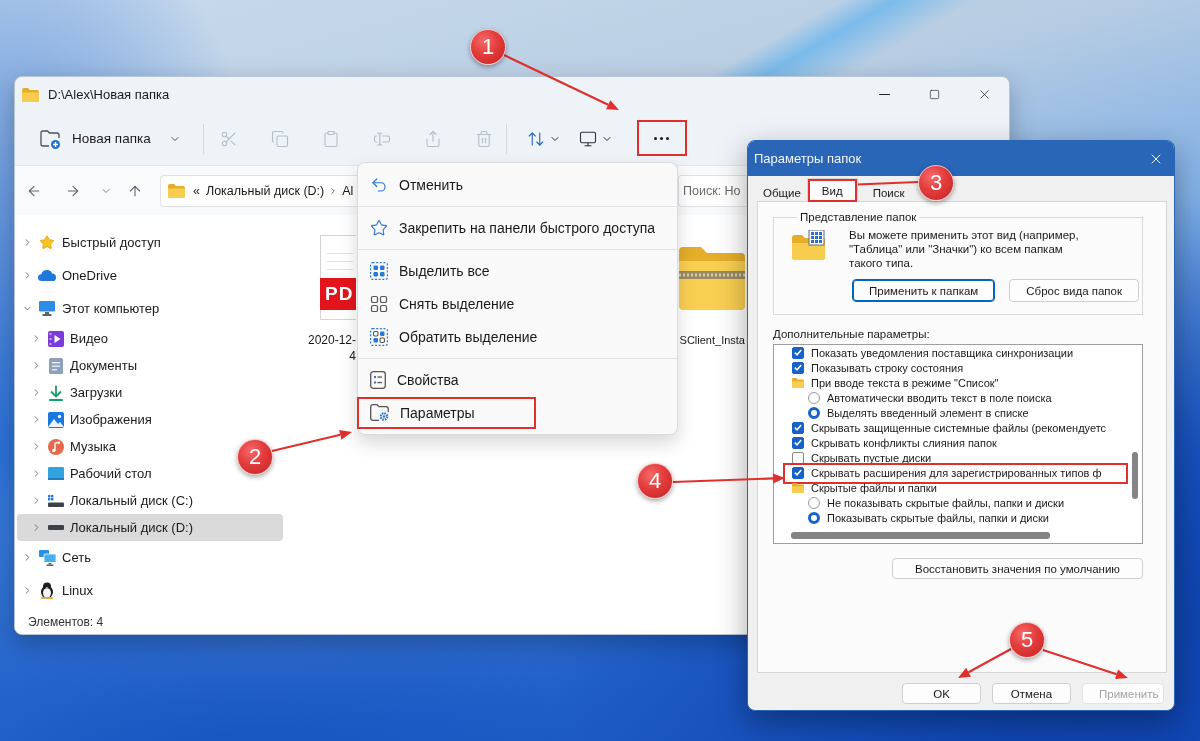 The image size is (1200, 741). Describe the element at coordinates (871, 457) in the screenshot. I see `setting-label: Скрывать пустые диски` at that location.